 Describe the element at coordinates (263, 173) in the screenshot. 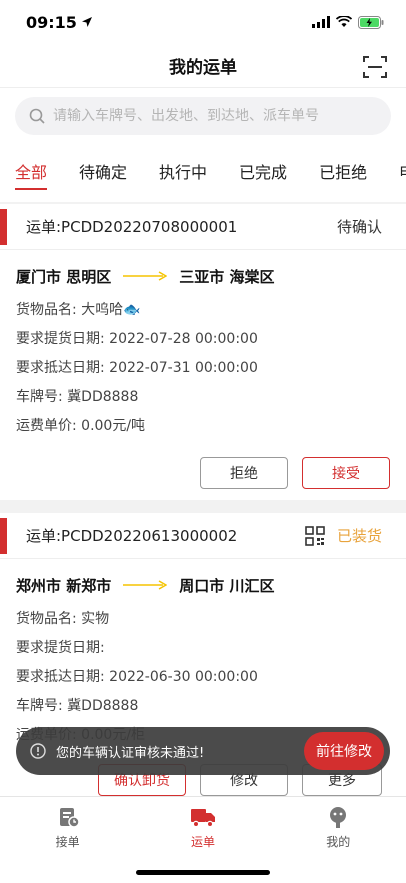

I see `tab-completed: 已完成` at that location.